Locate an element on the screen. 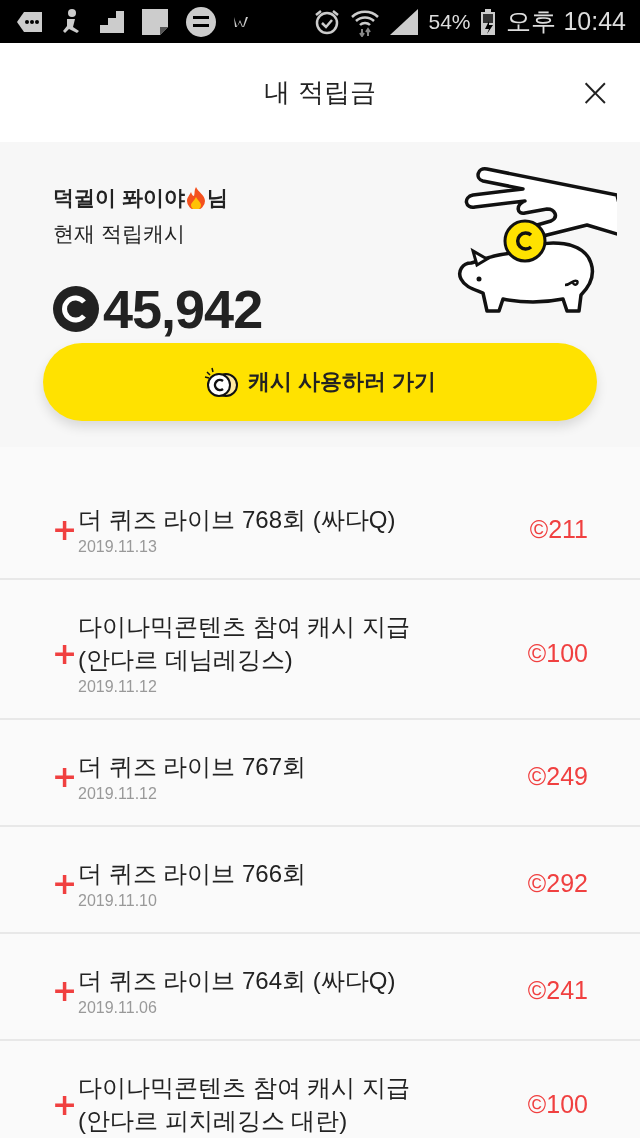  history-date: 2019.11.06 is located at coordinates (118, 1008).